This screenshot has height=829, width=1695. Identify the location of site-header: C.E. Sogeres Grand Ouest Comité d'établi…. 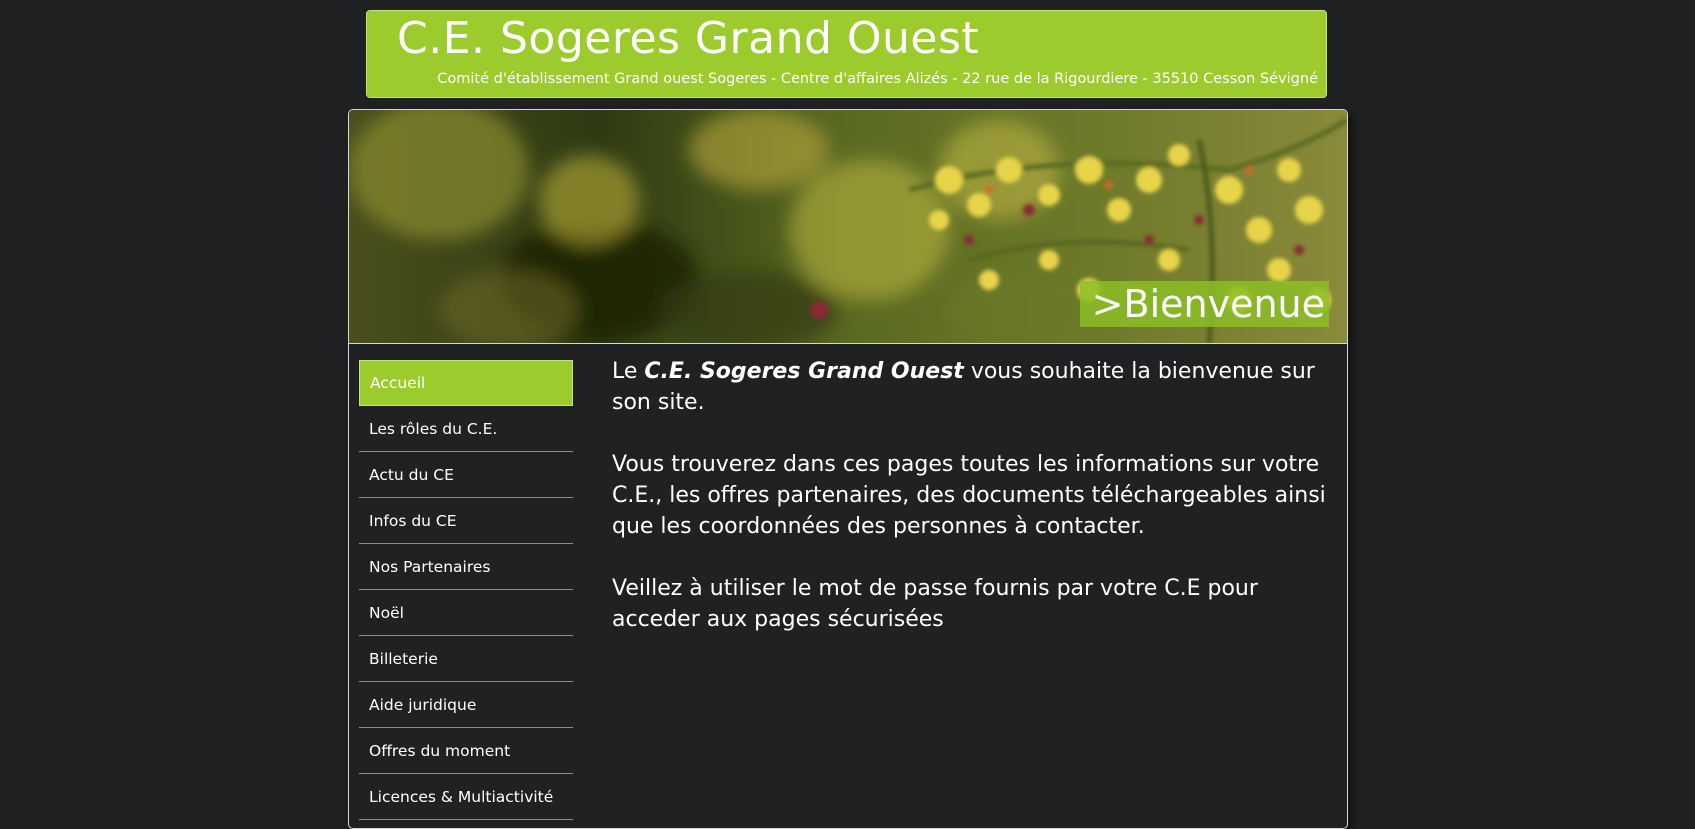
(846, 54).